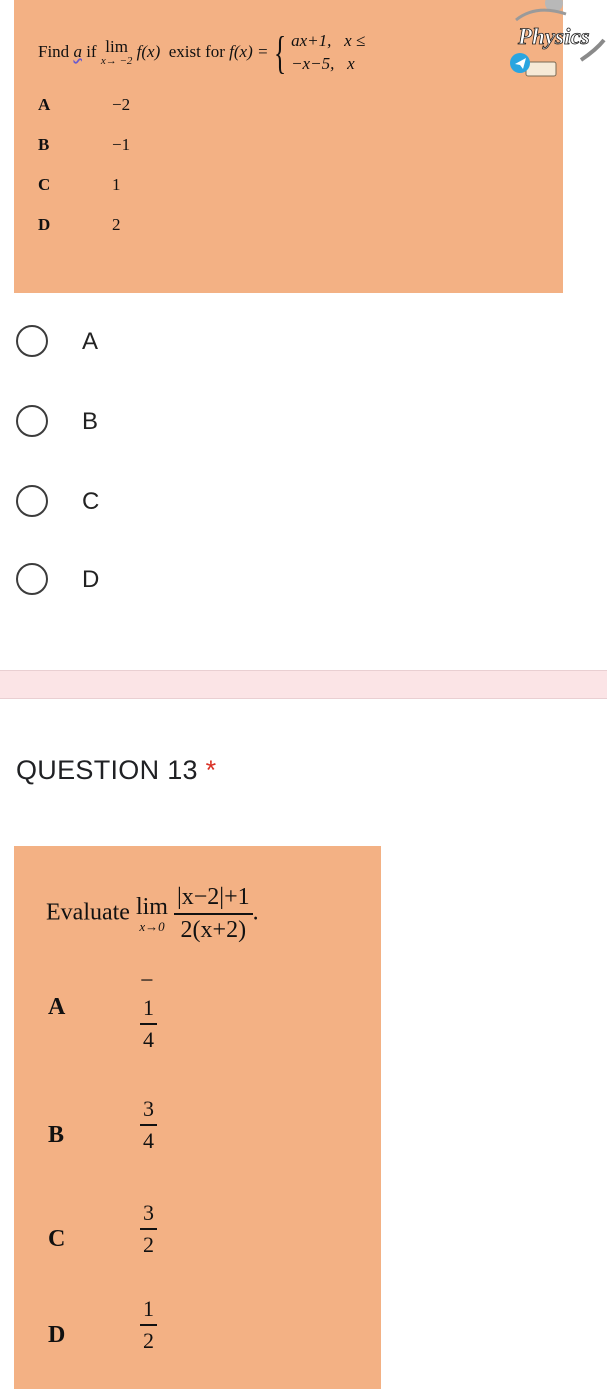  Describe the element at coordinates (311, 41) in the screenshot. I see `case-1-expr: ax+1,` at that location.